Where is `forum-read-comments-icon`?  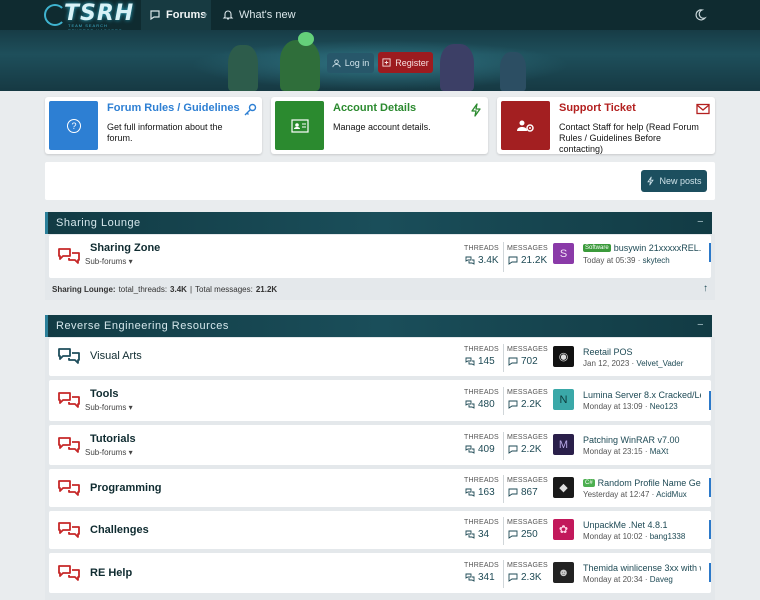
forum-read-comments-icon is located at coordinates (69, 357).